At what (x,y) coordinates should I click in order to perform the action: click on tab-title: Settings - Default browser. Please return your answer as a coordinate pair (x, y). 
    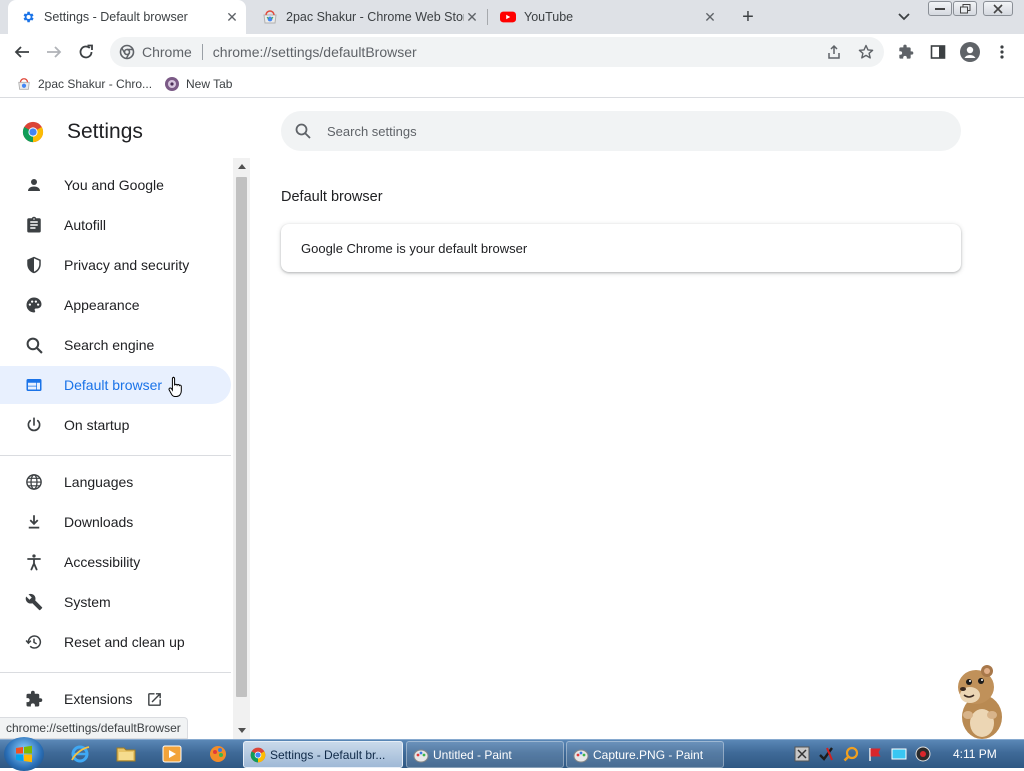
    Looking at the image, I should click on (116, 17).